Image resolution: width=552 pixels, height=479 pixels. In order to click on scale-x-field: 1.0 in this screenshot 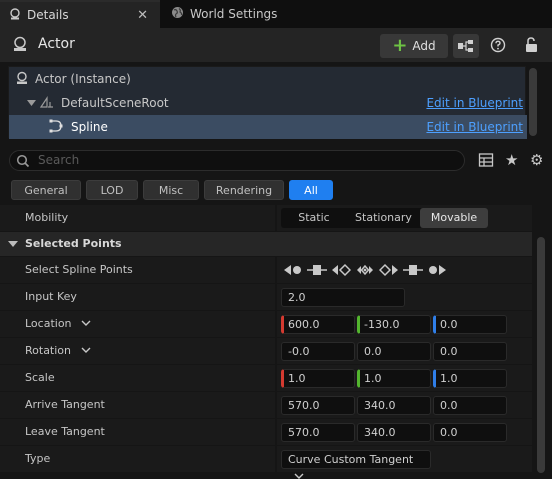, I will do `click(318, 378)`.